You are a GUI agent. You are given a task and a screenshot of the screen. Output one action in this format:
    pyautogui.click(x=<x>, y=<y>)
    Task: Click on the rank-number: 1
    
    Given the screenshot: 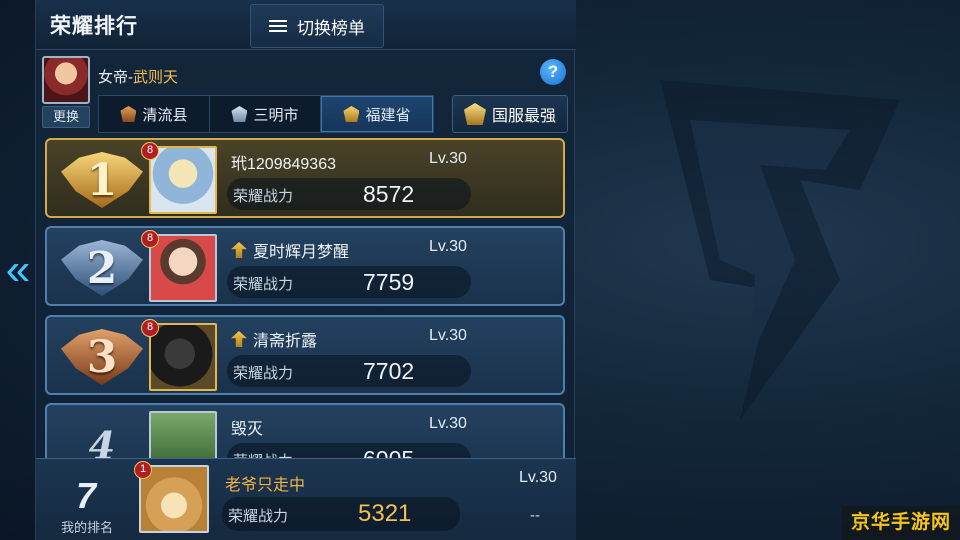 What is the action you would take?
    pyautogui.click(x=102, y=180)
    